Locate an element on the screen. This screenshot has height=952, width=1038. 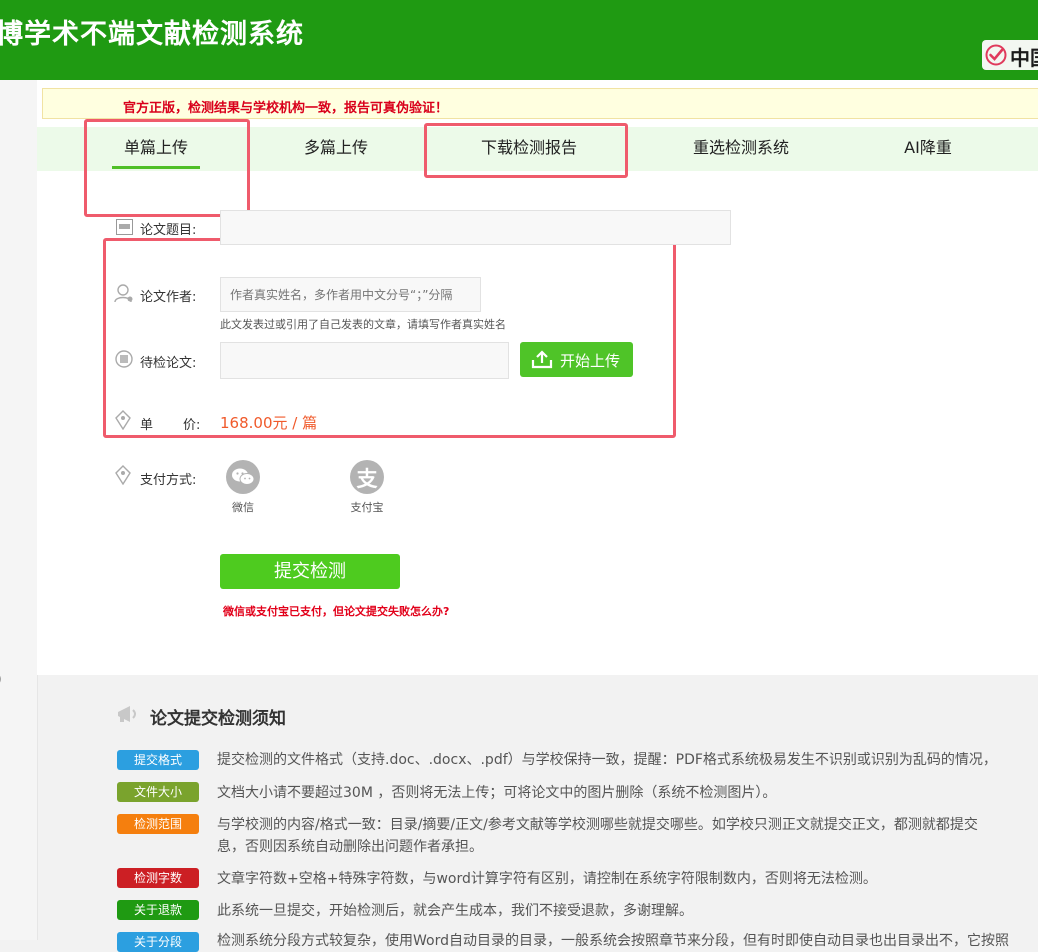
alipay-glyph: 支 is located at coordinates (367, 479).